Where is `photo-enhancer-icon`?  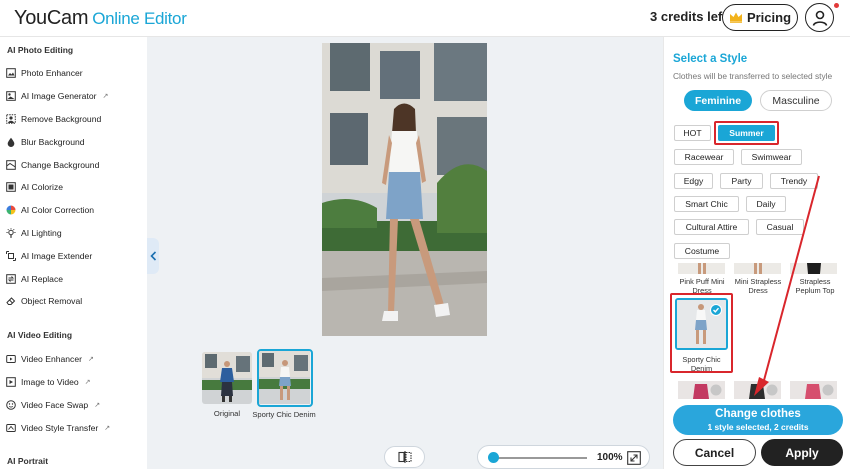
photo-enhancer-icon is located at coordinates (11, 73).